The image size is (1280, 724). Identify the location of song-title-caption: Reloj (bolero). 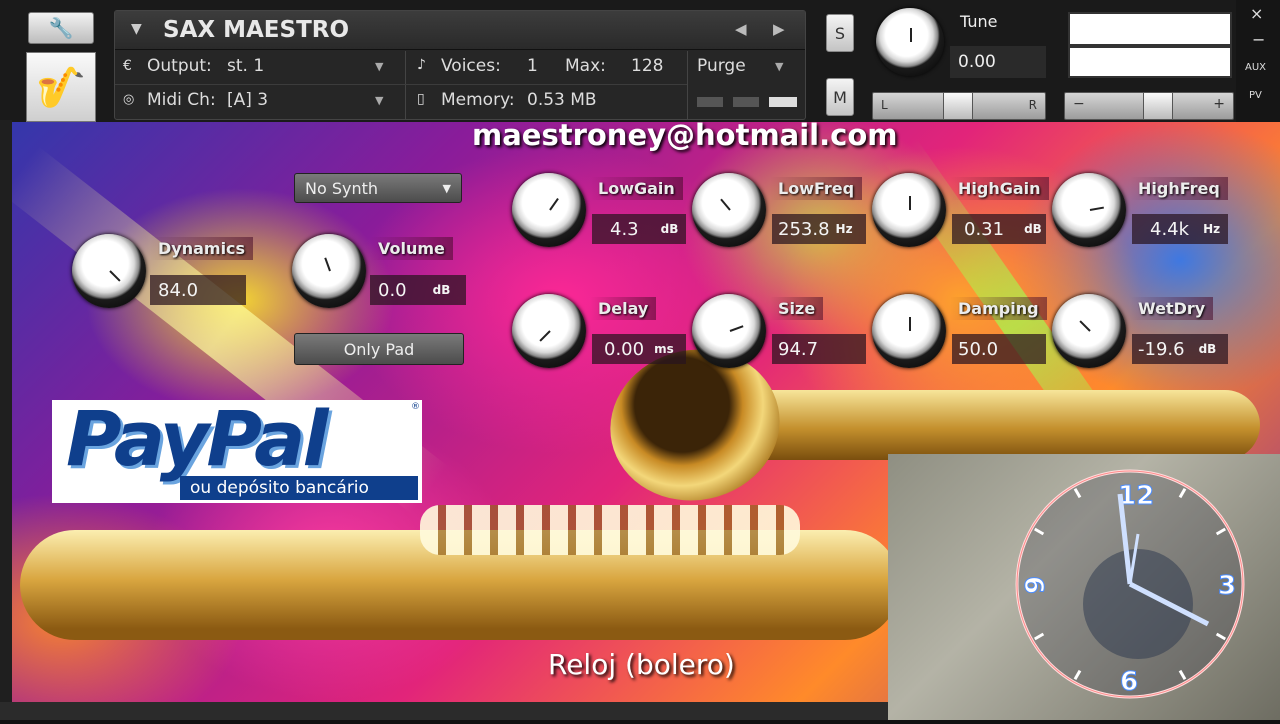
(641, 664).